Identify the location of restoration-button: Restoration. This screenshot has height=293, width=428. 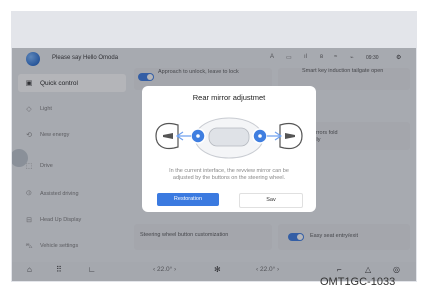
(188, 199).